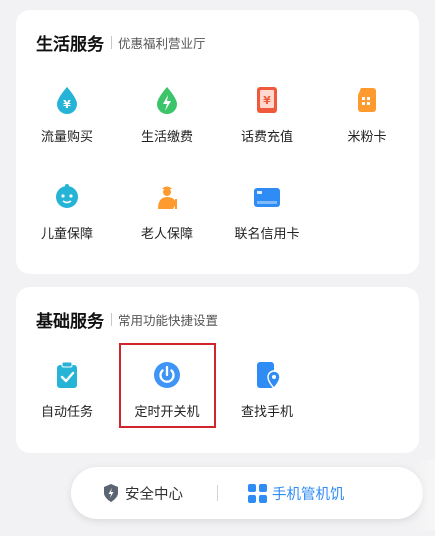  I want to click on tile-label: 联名信用卡, so click(267, 234).